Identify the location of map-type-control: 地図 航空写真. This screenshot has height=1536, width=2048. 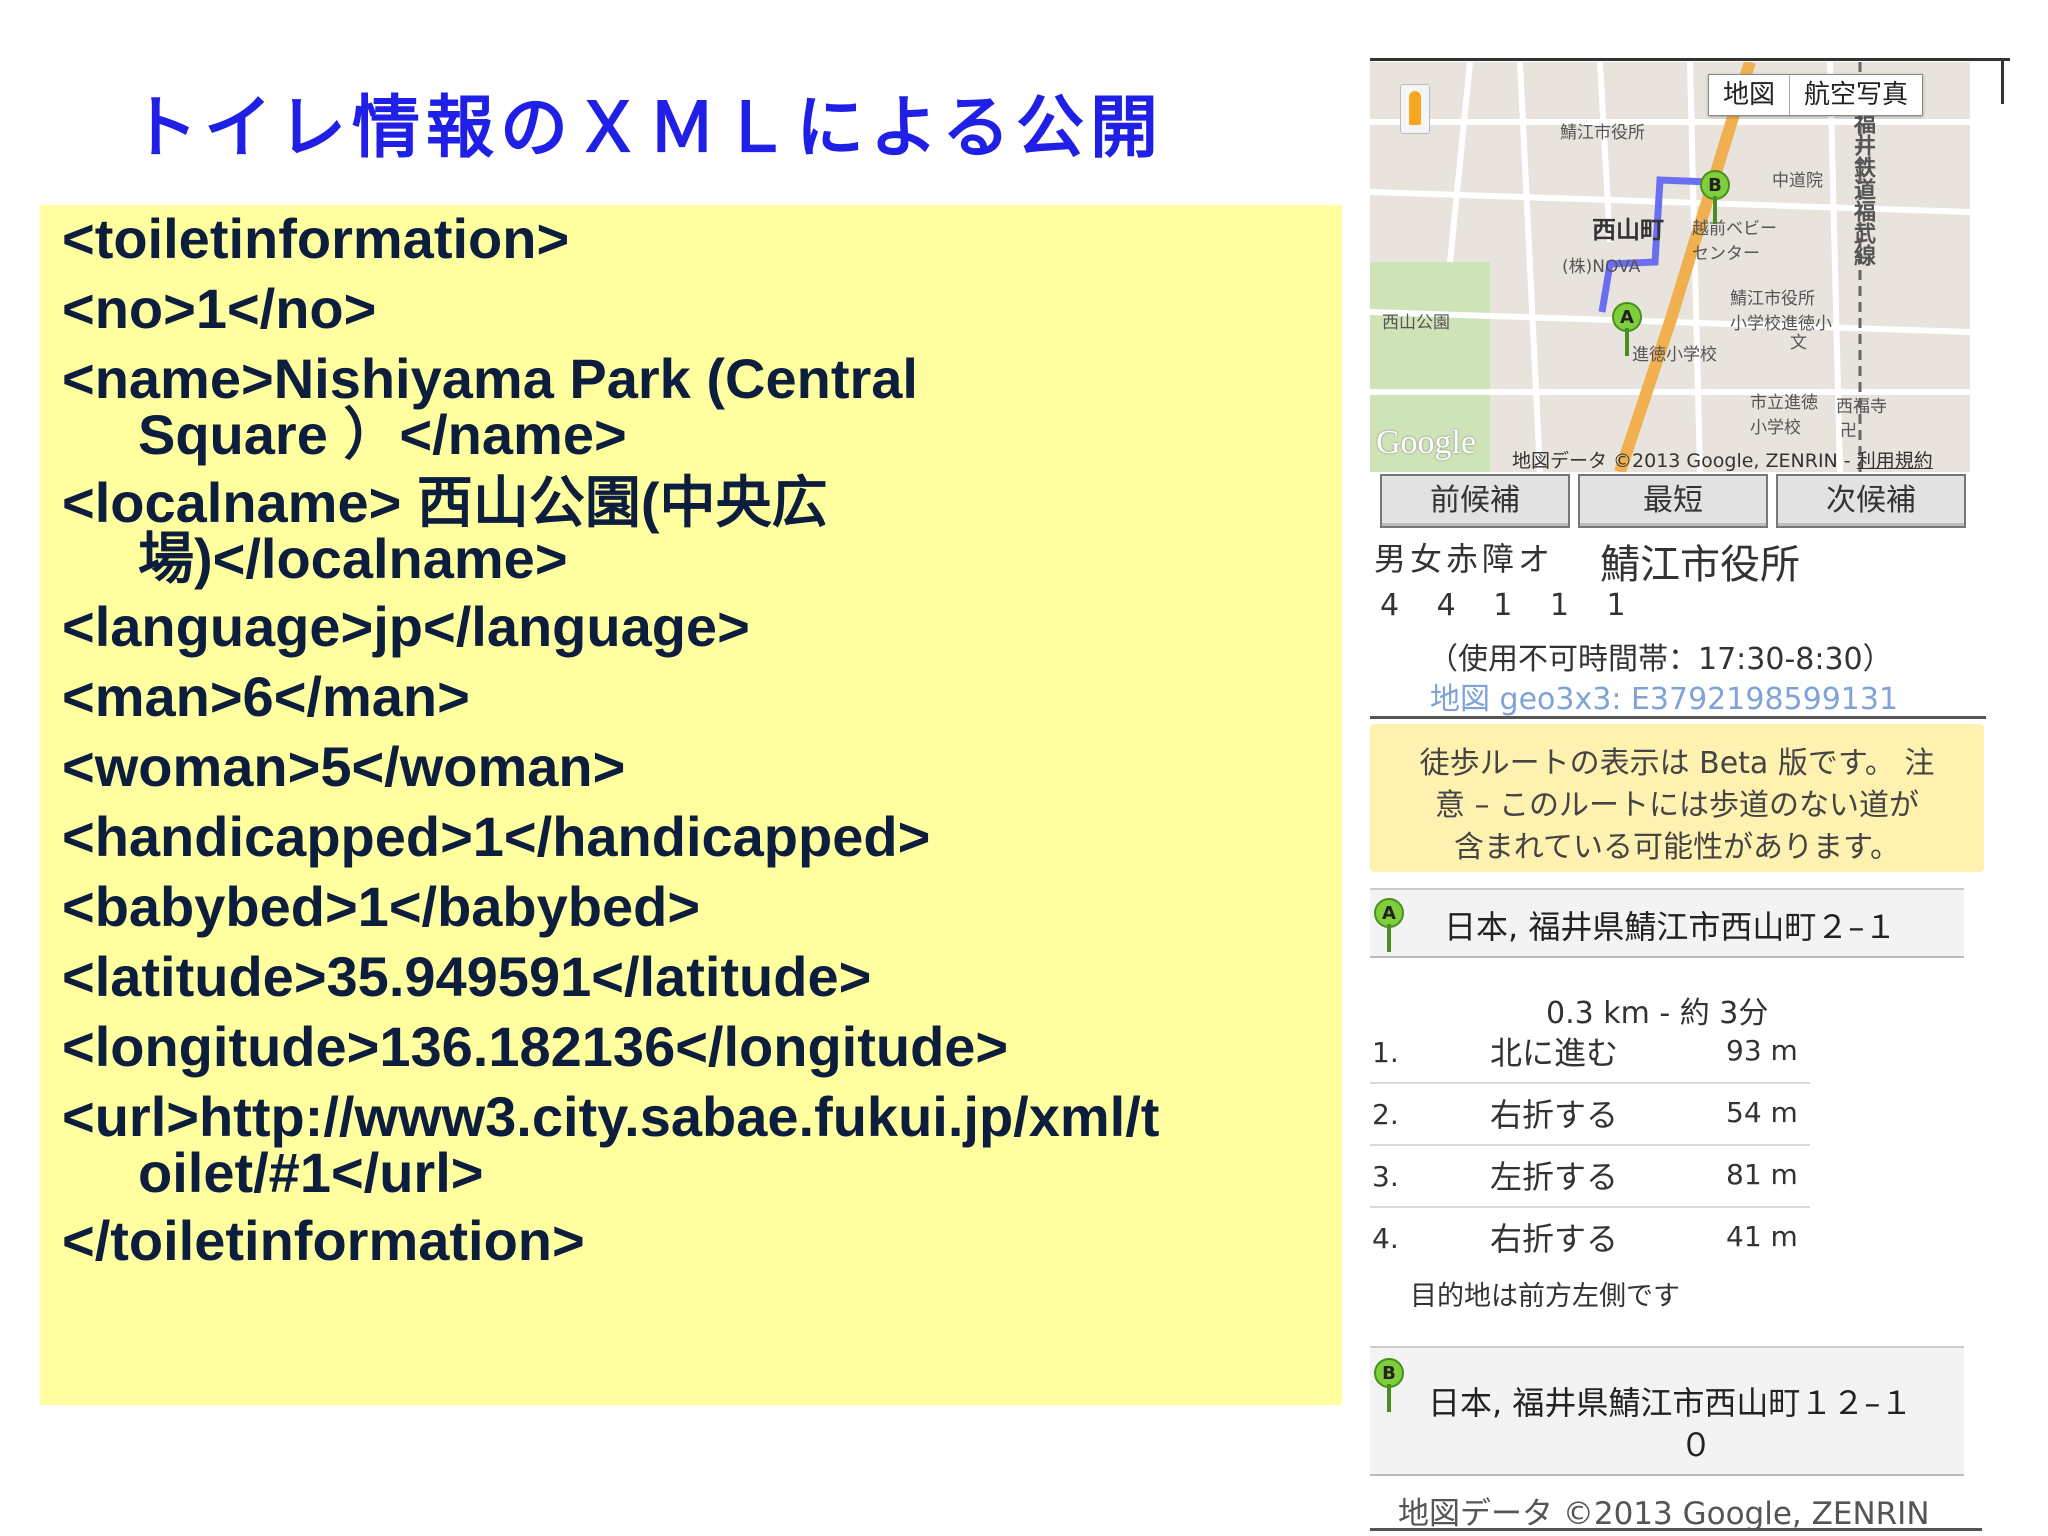
(1816, 95).